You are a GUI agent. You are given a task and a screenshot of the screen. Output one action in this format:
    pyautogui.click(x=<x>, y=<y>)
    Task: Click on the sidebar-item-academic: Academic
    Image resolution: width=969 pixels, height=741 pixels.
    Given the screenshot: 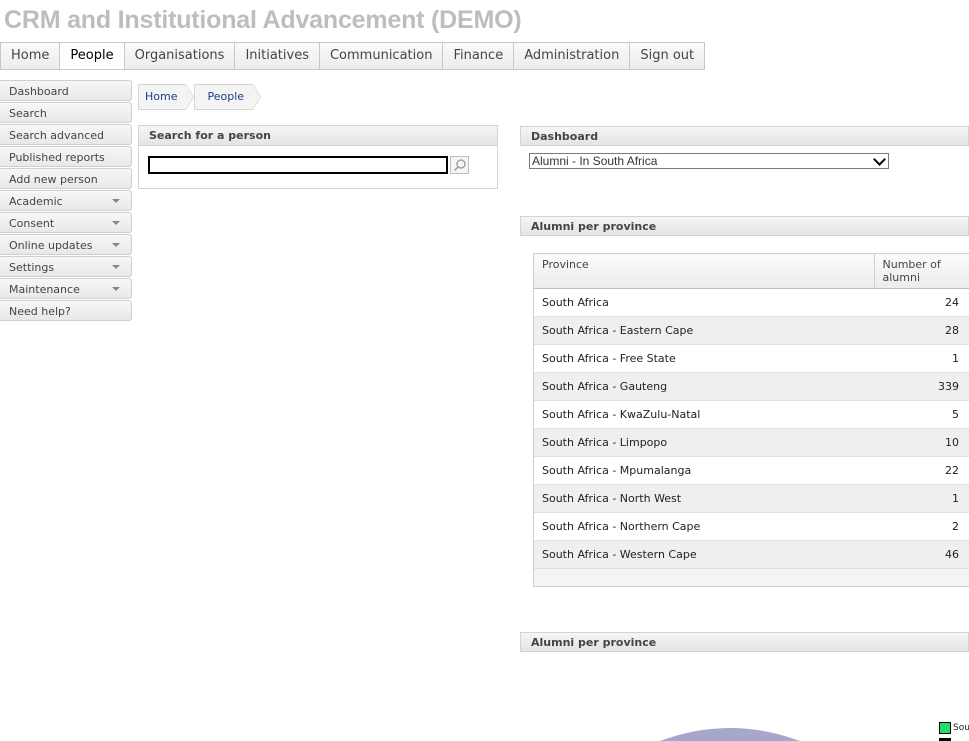 What is the action you would take?
    pyautogui.click(x=66, y=200)
    